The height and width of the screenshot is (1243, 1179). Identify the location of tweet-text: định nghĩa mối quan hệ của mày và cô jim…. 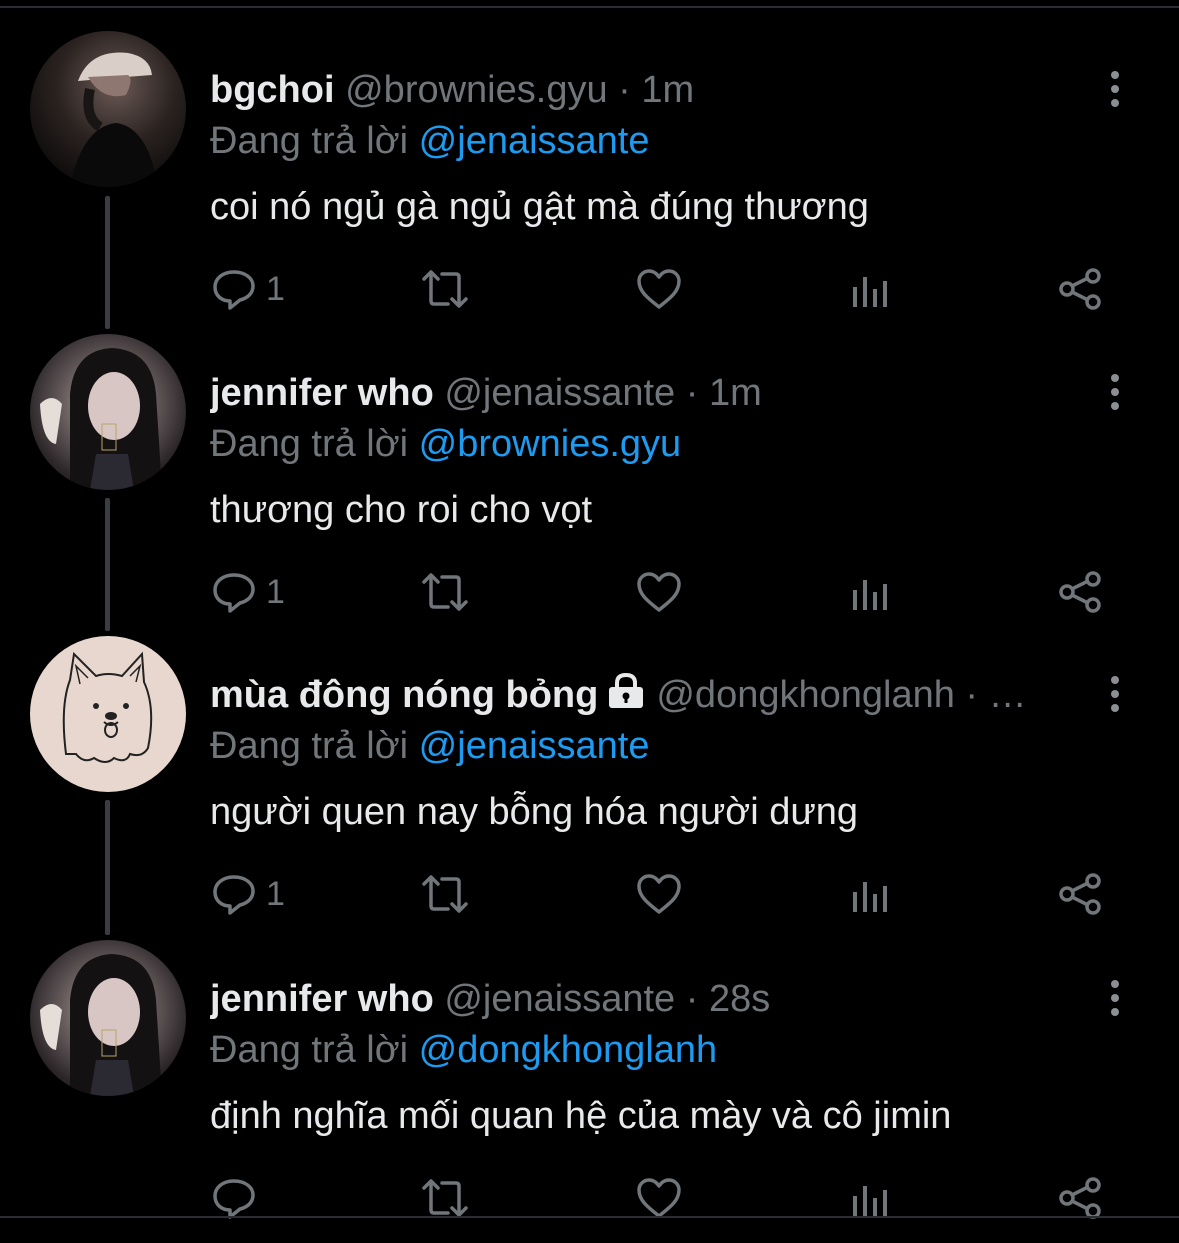
(581, 1116).